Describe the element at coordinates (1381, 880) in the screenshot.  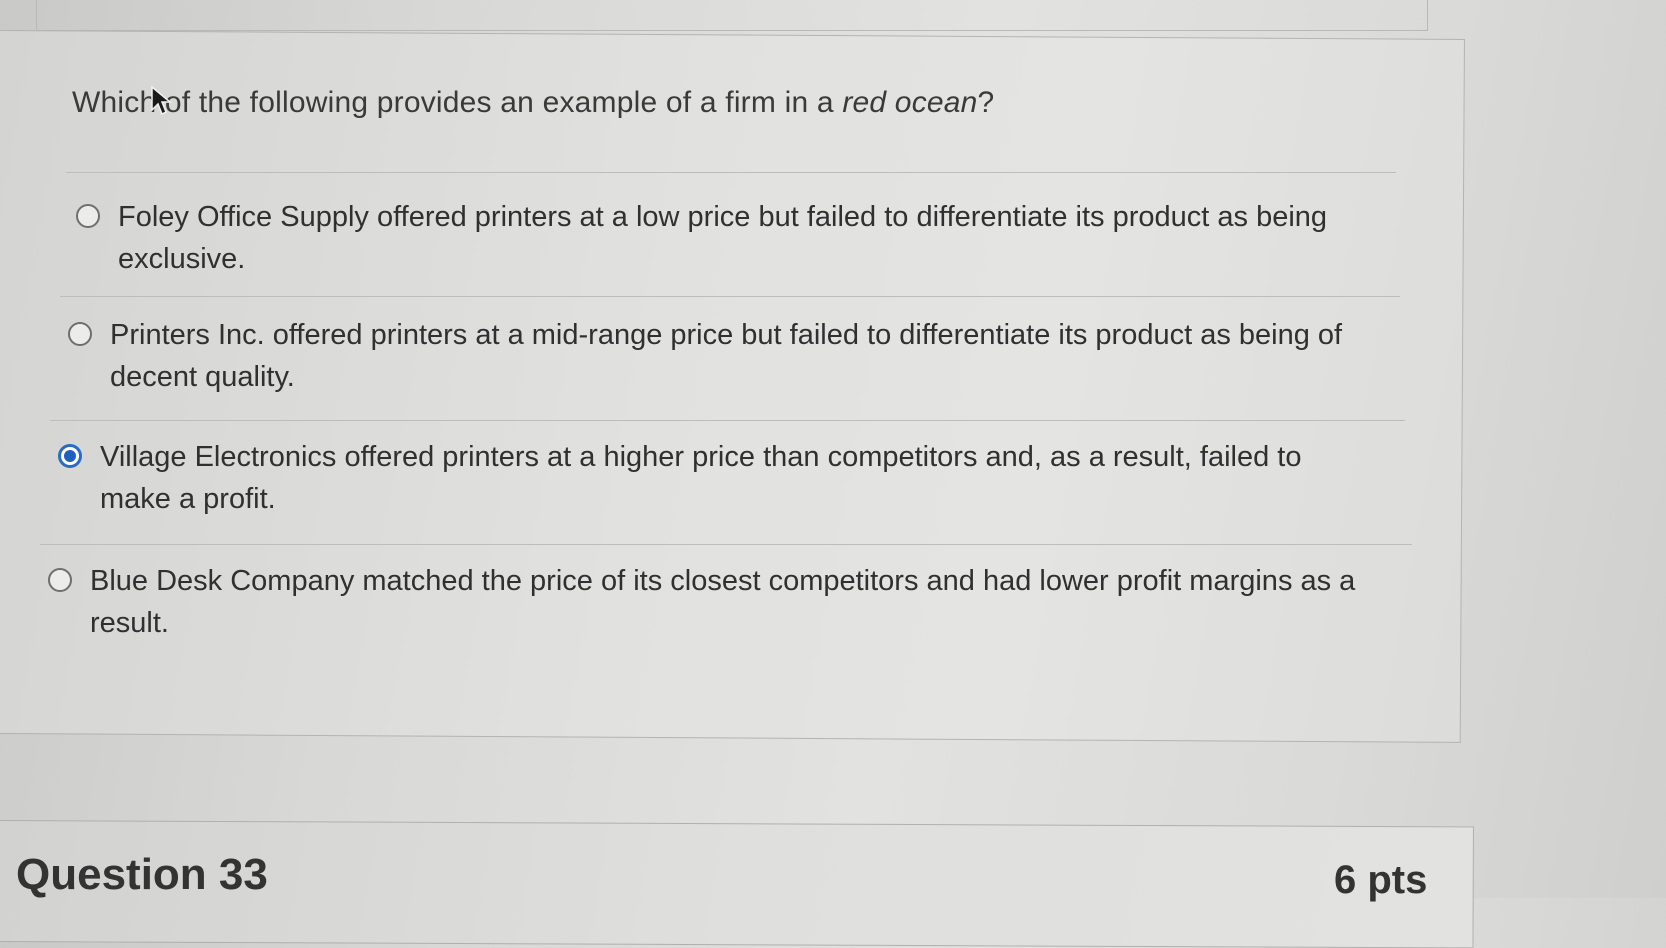
I see `question-points: 6 pts` at that location.